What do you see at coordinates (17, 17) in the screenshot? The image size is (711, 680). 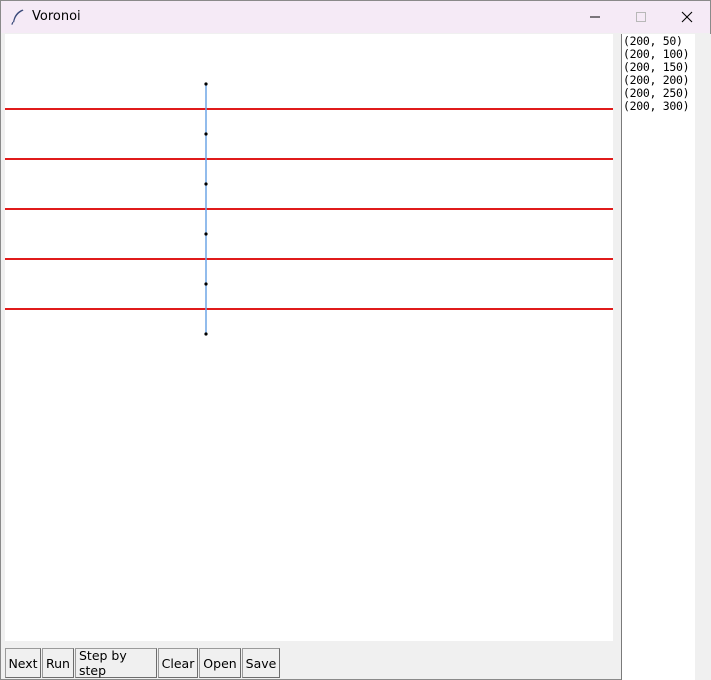 I see `feather-icon` at bounding box center [17, 17].